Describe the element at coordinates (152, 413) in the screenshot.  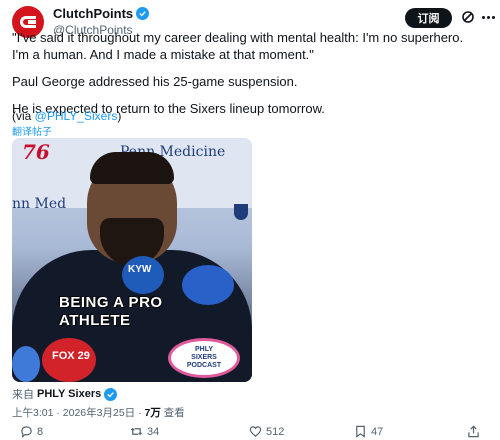
I see `view-count: 7万` at that location.